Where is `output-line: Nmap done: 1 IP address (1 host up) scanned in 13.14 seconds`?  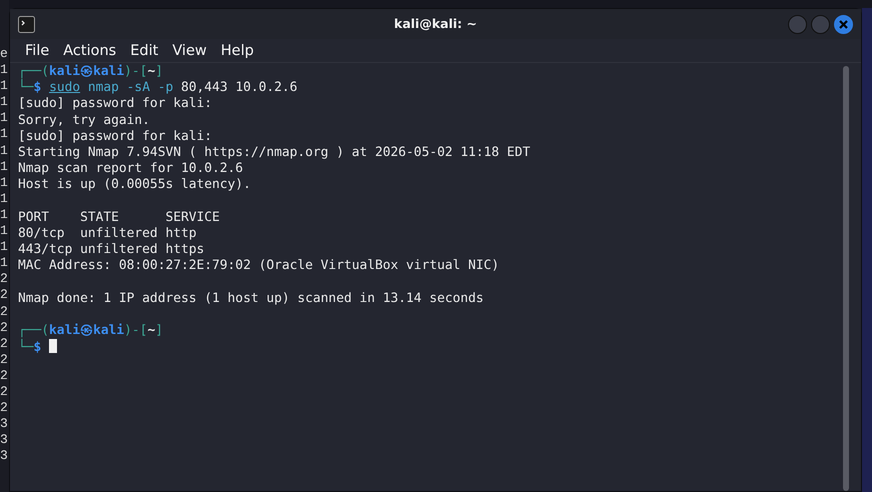 output-line: Nmap done: 1 IP address (1 host up) scanned in 13.14 seconds is located at coordinates (251, 298).